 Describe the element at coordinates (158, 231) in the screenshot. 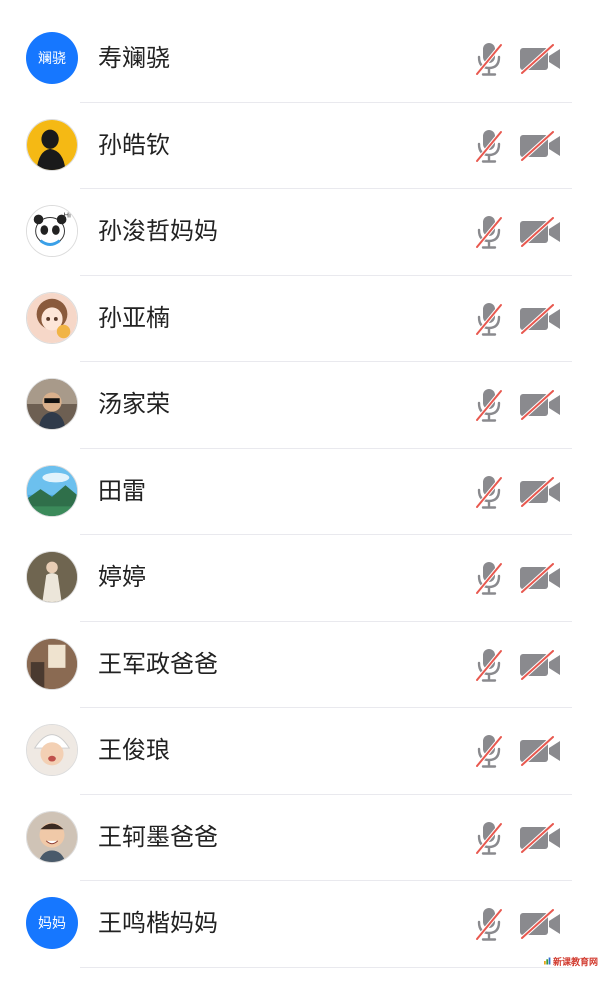

I see `participant-name: 孙浚哲妈妈` at that location.